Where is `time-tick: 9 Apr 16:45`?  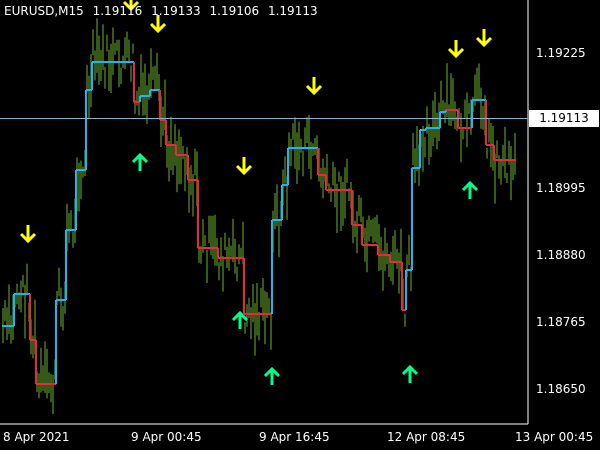
time-tick: 9 Apr 16:45 is located at coordinates (294, 437).